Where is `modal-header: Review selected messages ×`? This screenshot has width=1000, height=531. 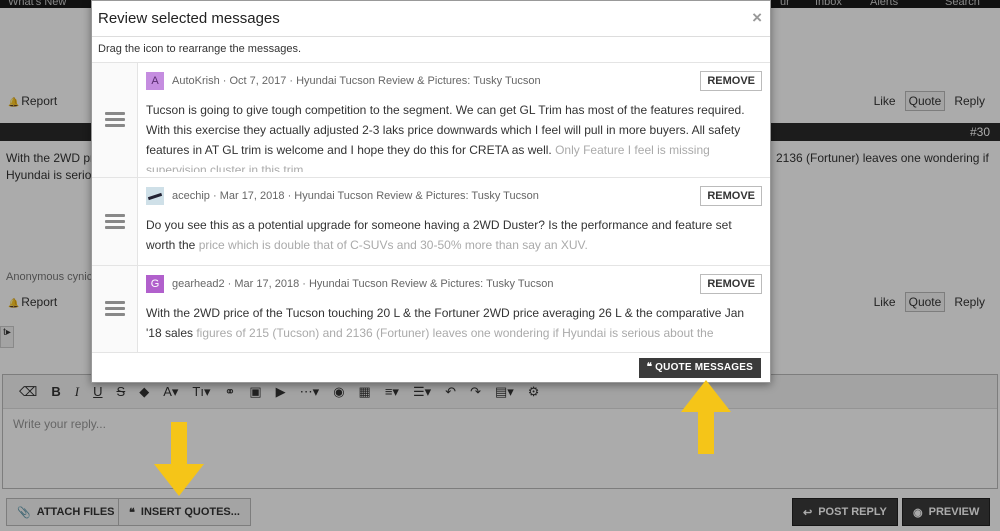 modal-header: Review selected messages × is located at coordinates (431, 19).